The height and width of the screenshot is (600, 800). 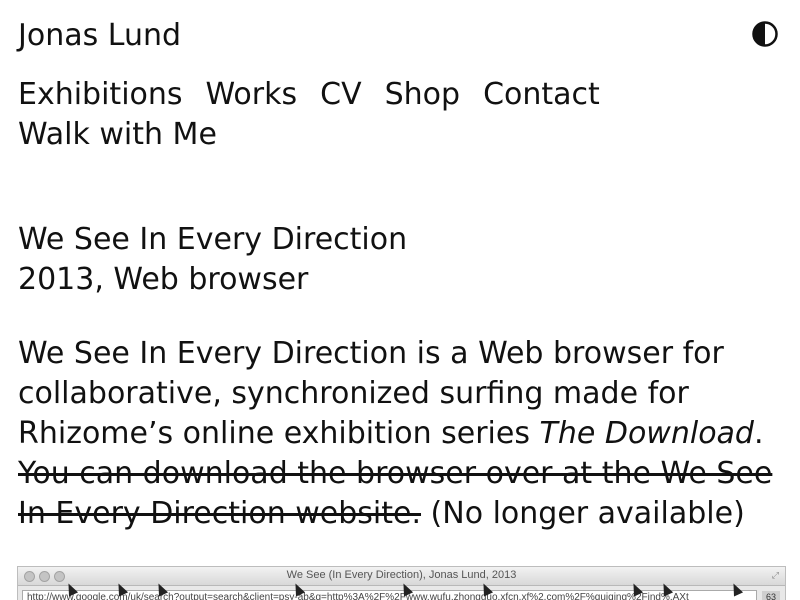 I want to click on count-badge: 63, so click(x=771, y=595).